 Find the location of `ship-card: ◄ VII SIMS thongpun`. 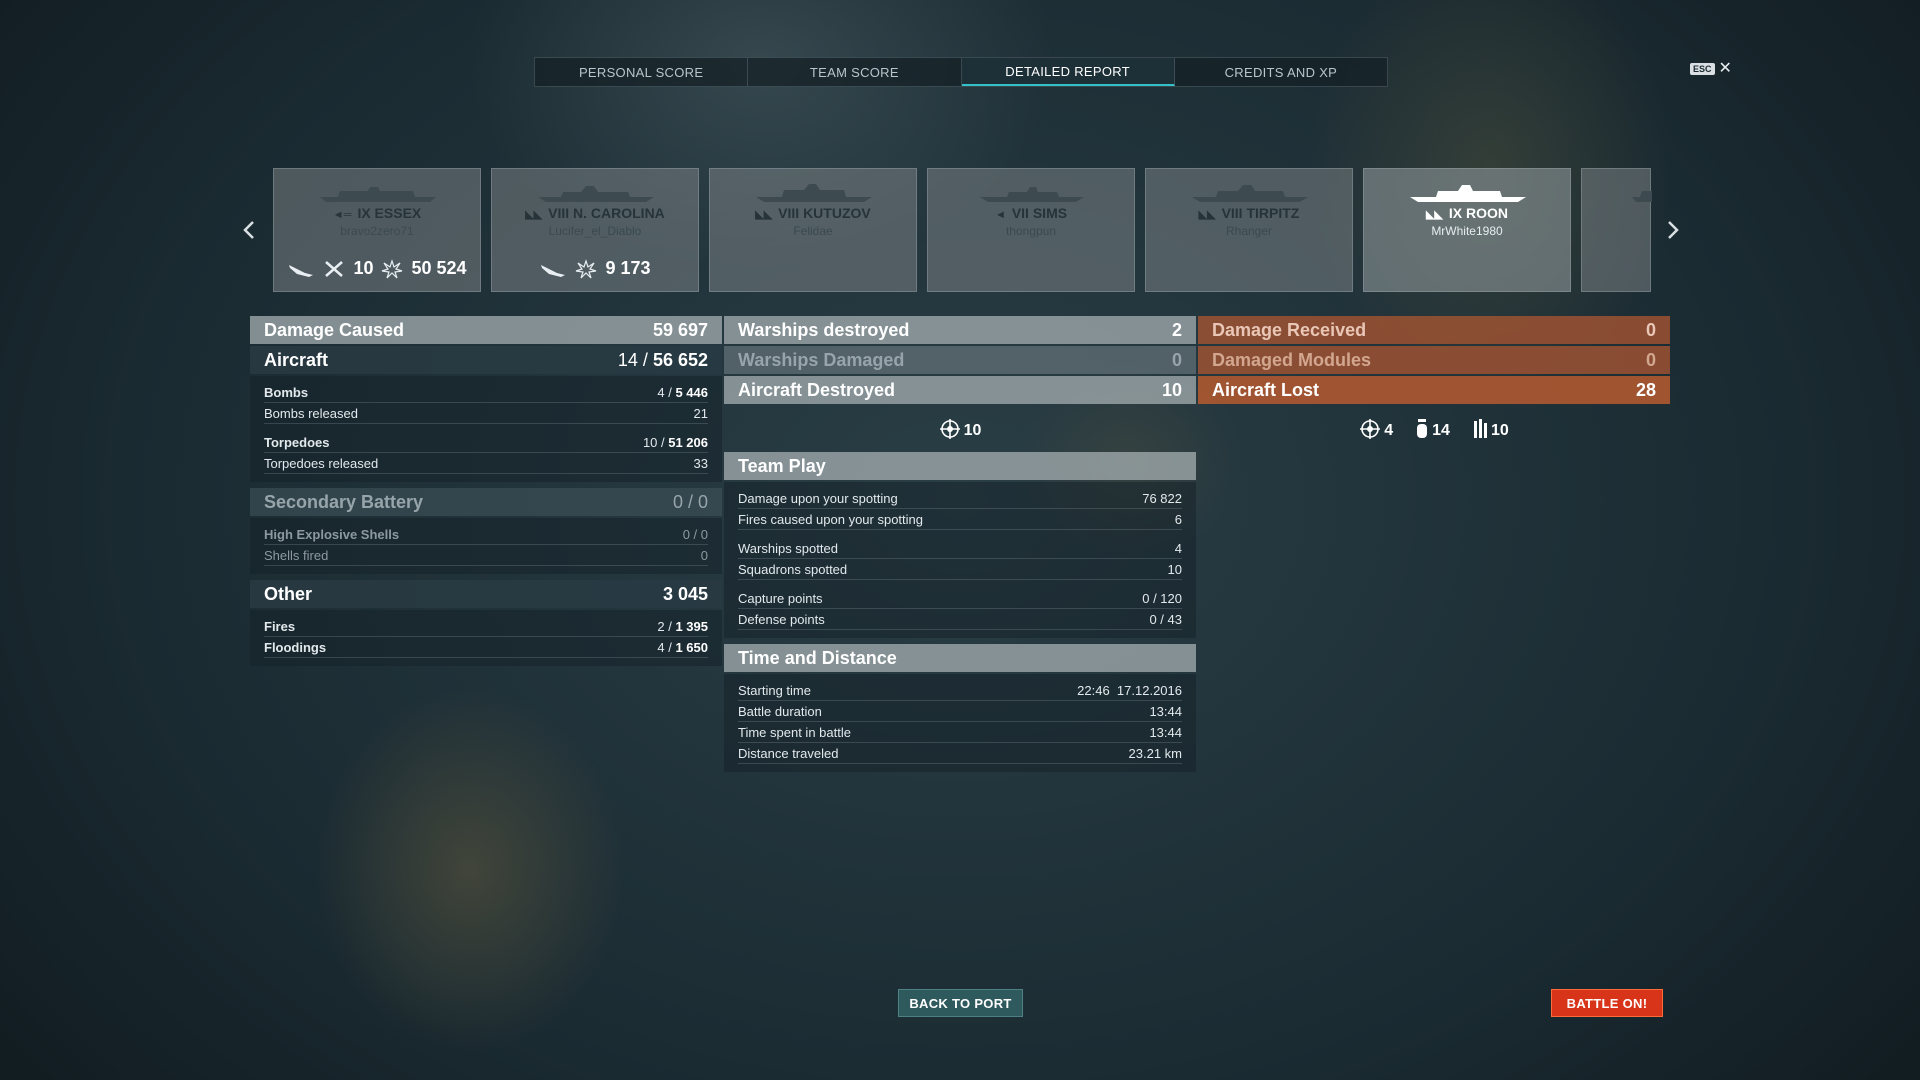

ship-card: ◄ VII SIMS thongpun is located at coordinates (1031, 230).